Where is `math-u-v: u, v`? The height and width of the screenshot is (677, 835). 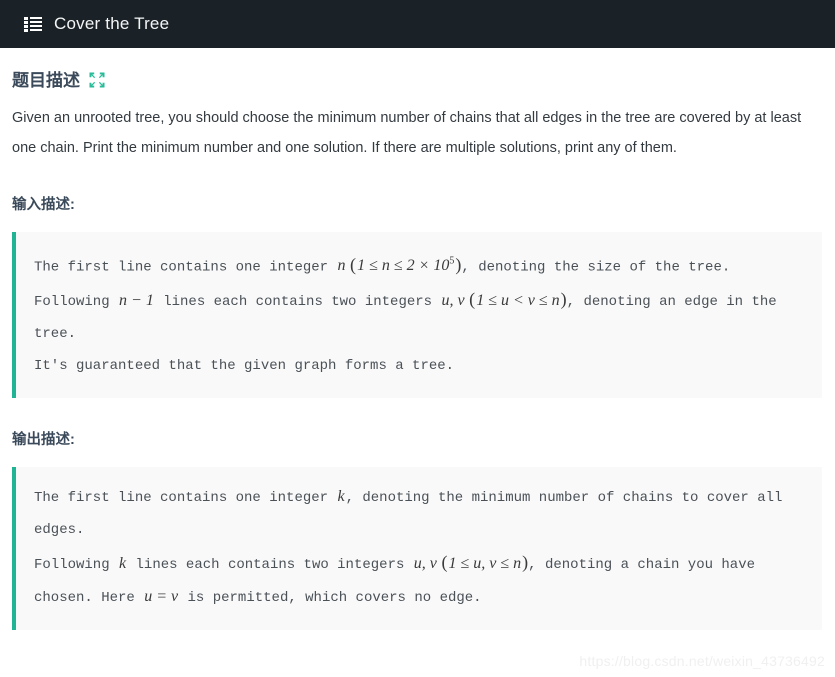 math-u-v: u, v is located at coordinates (453, 301).